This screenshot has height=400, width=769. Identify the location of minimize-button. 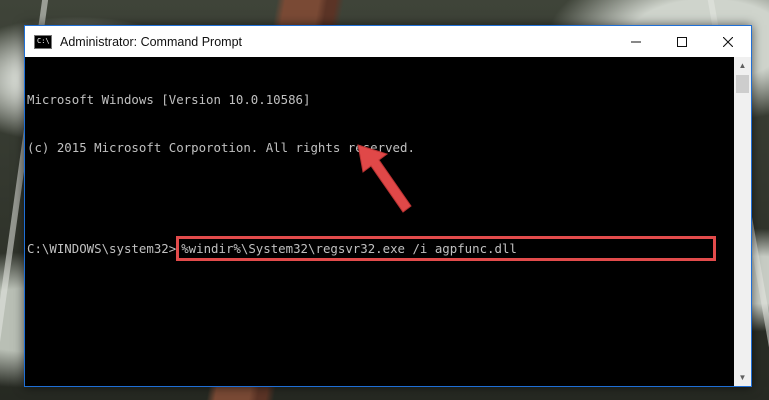
(636, 41).